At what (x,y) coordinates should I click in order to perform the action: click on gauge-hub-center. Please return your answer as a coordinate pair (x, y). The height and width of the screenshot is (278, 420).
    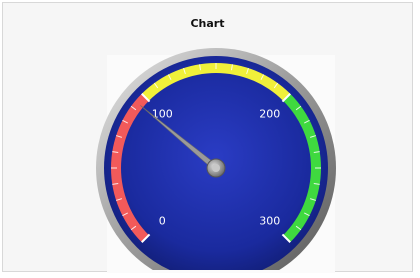
    Looking at the image, I should click on (216, 168).